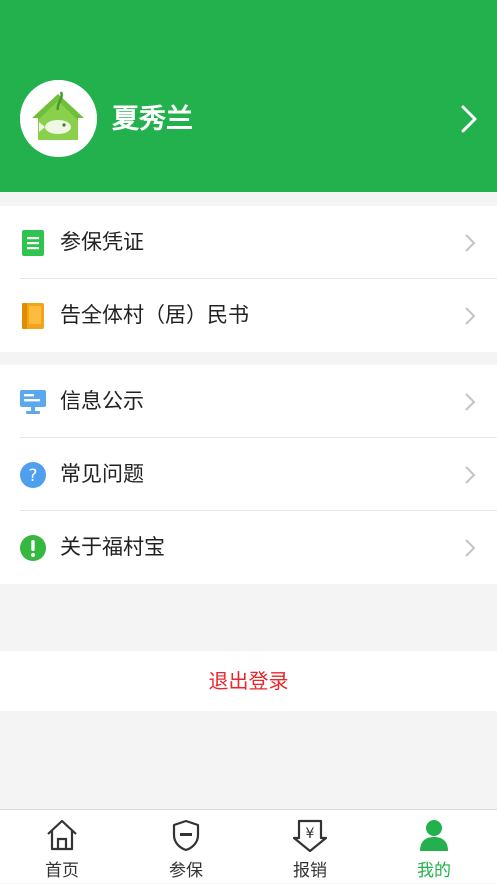 This screenshot has height=884, width=497. What do you see at coordinates (248, 242) in the screenshot?
I see `menu-item-insurance-certificate: 参保凭证` at bounding box center [248, 242].